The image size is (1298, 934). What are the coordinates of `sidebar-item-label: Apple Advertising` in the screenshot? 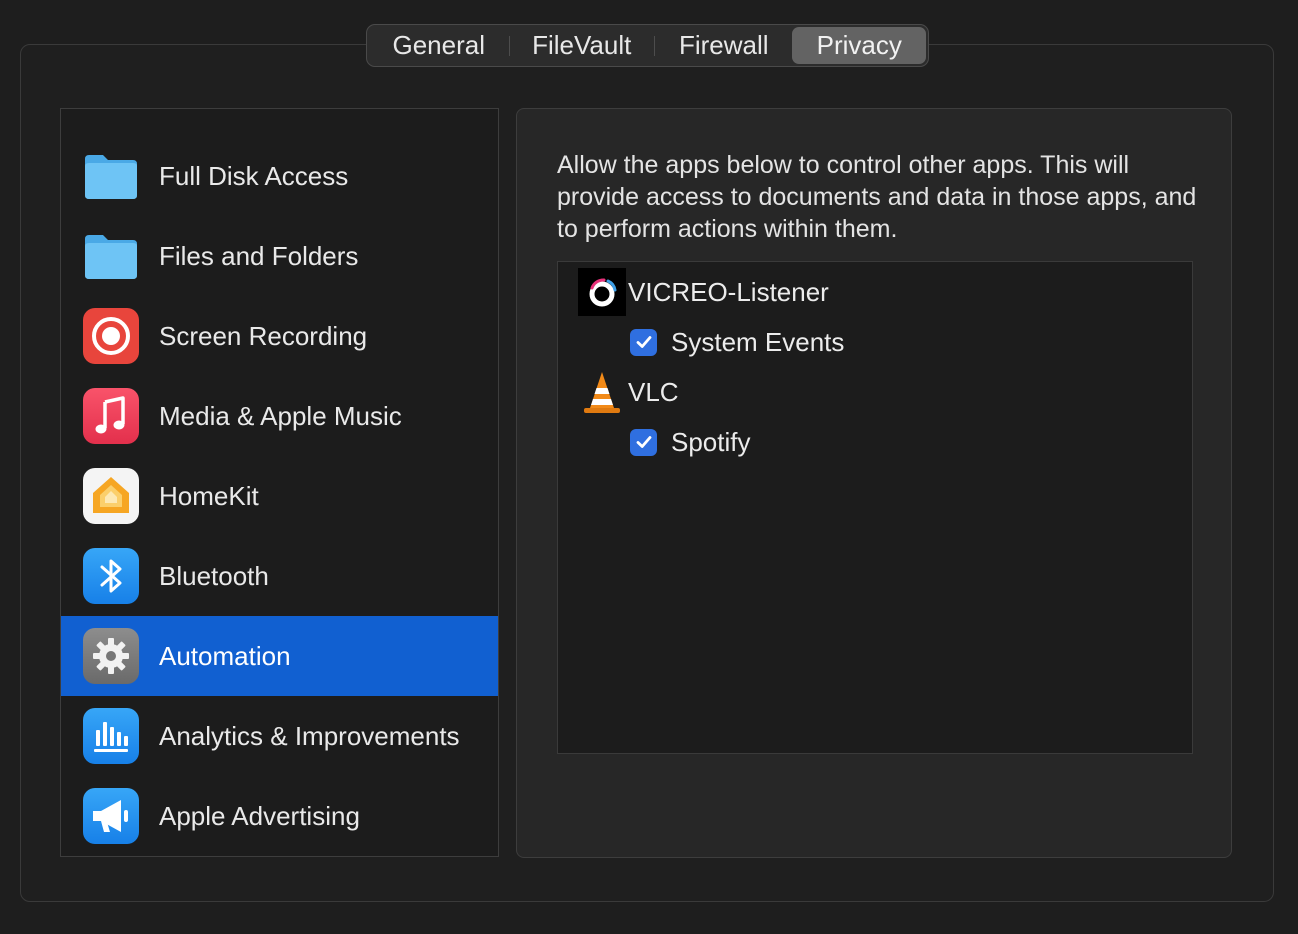 It's located at (259, 815).